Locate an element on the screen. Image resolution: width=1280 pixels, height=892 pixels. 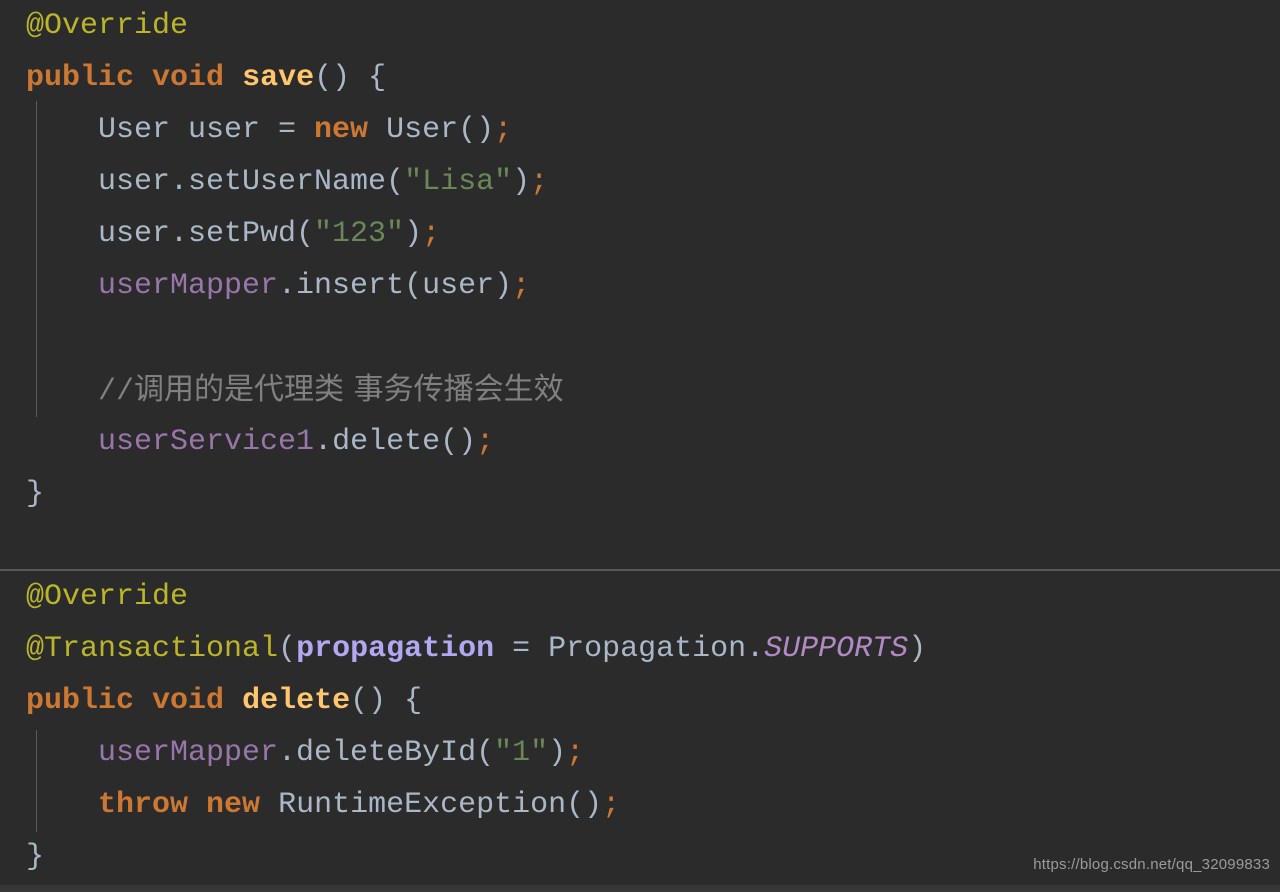
code-token-methoddecl: save is located at coordinates (278, 78).